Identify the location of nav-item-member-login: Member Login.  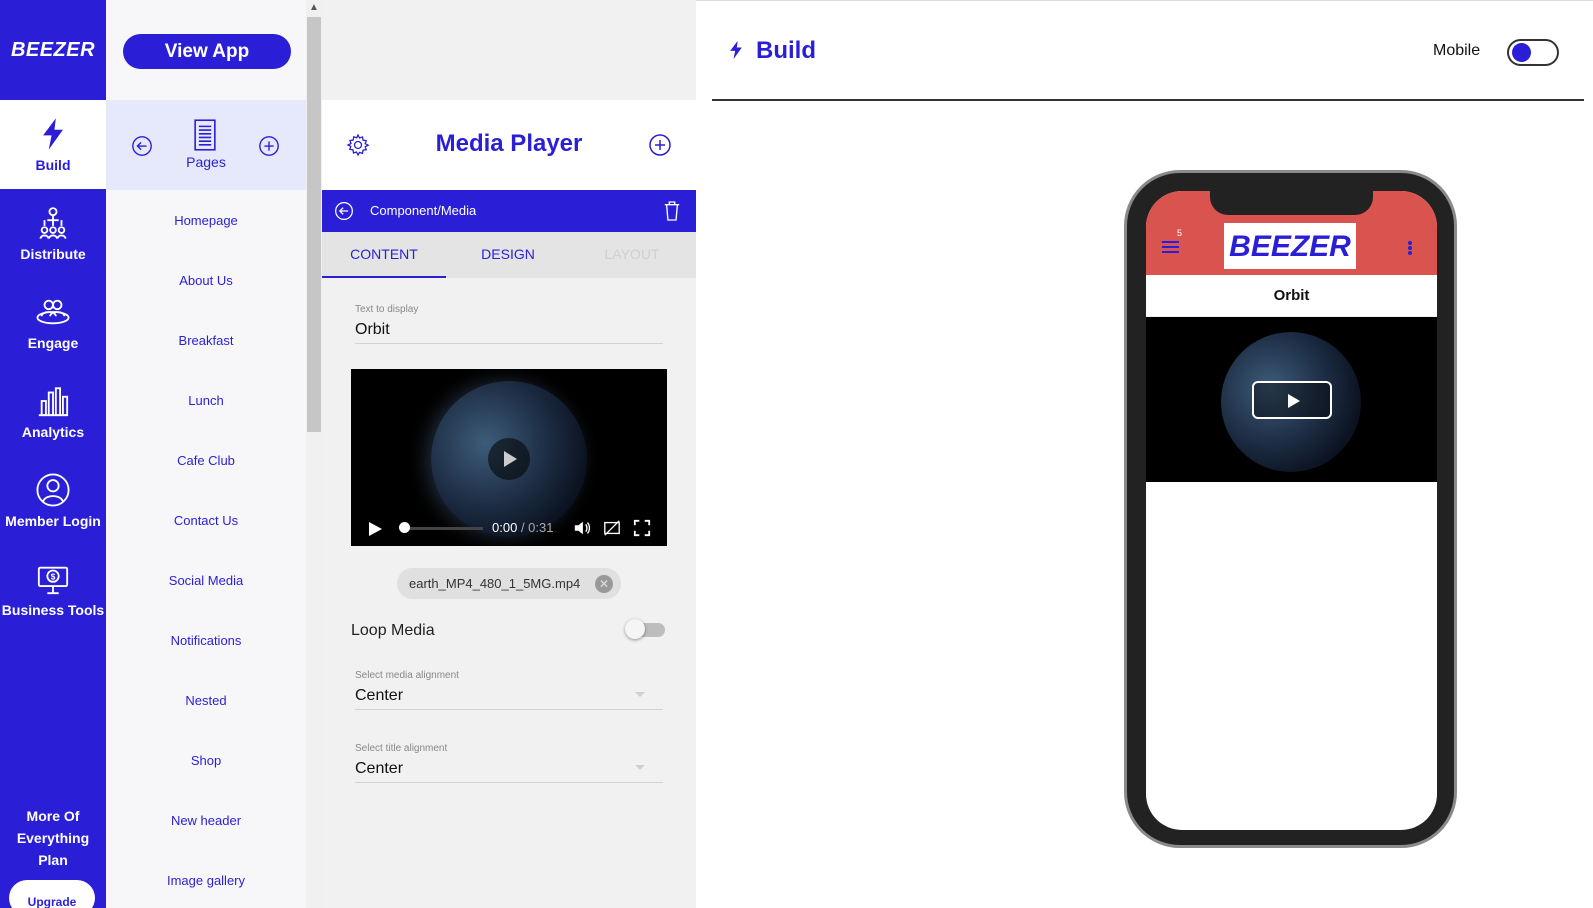
(53, 500).